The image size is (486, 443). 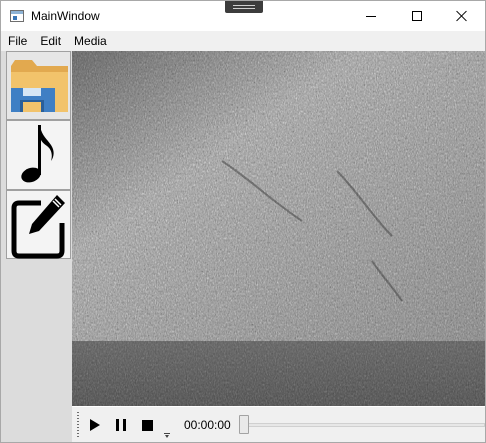 I want to click on folder-save-icon, so click(x=39, y=86).